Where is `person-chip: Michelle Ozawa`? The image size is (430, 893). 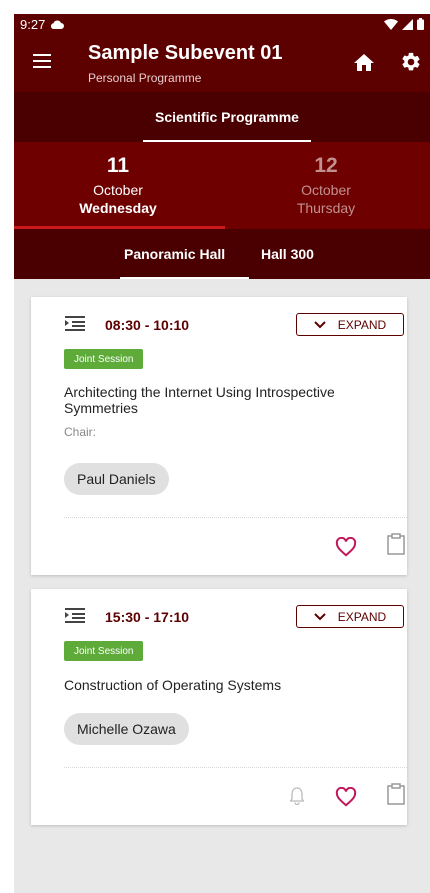 person-chip: Michelle Ozawa is located at coordinates (126, 729).